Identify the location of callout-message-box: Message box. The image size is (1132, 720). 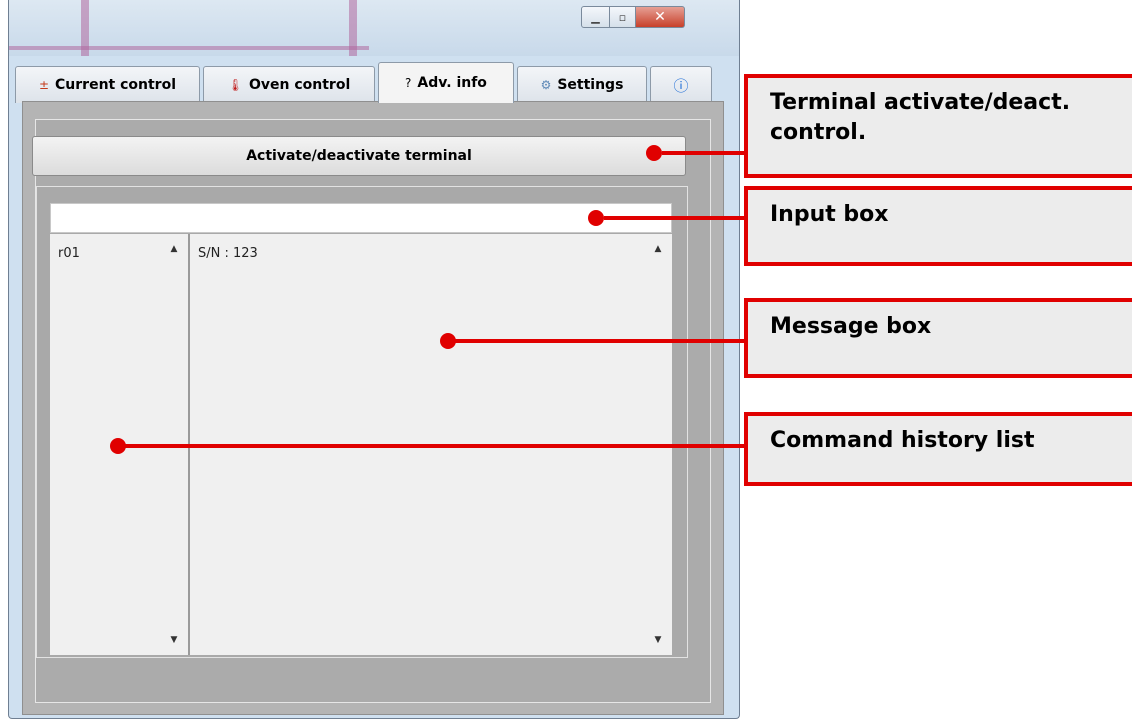
(938, 338).